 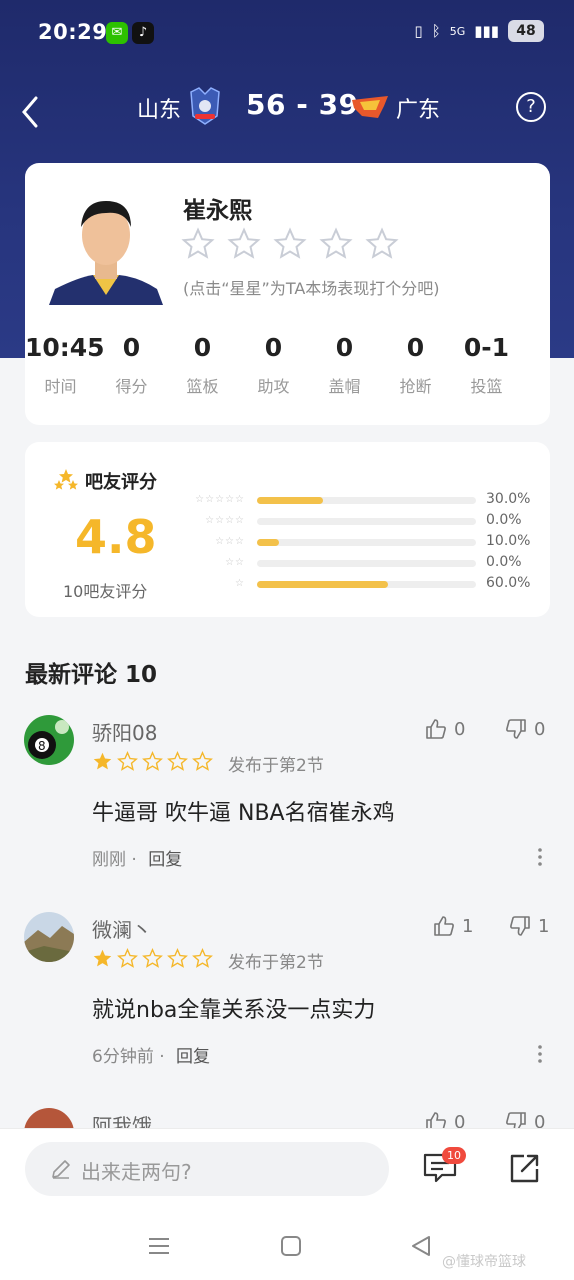 I want to click on home-icon, so click(x=291, y=1246).